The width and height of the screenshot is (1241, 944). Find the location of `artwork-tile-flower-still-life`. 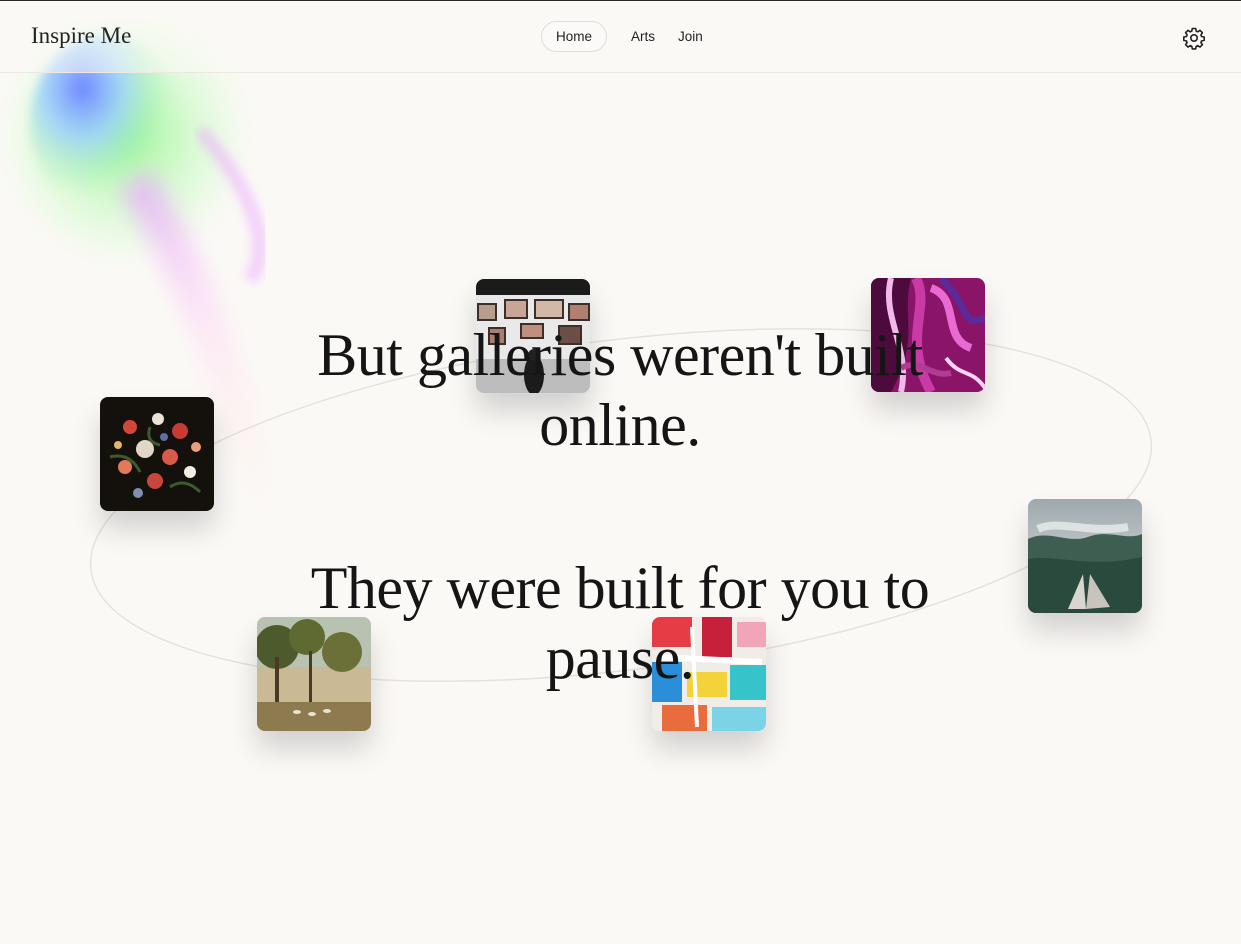

artwork-tile-flower-still-life is located at coordinates (157, 454).